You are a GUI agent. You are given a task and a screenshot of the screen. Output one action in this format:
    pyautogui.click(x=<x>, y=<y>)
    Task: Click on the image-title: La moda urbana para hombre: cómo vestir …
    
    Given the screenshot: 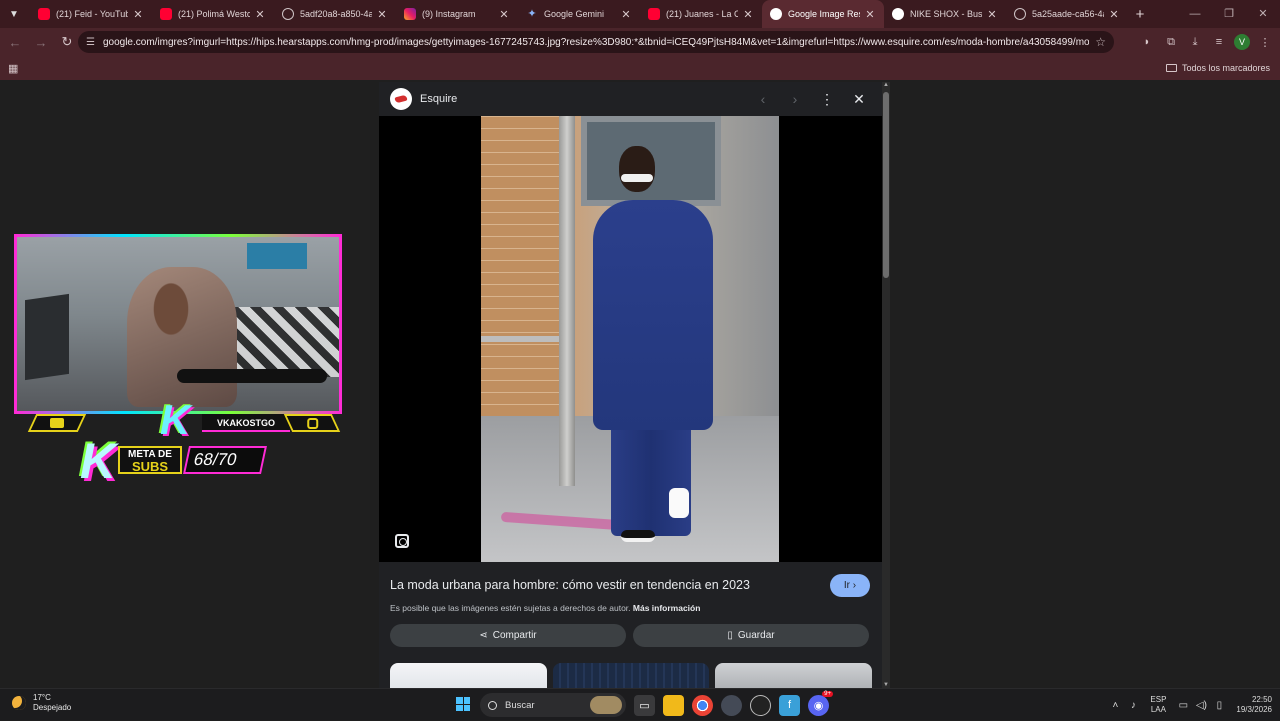 What is the action you would take?
    pyautogui.click(x=600, y=585)
    